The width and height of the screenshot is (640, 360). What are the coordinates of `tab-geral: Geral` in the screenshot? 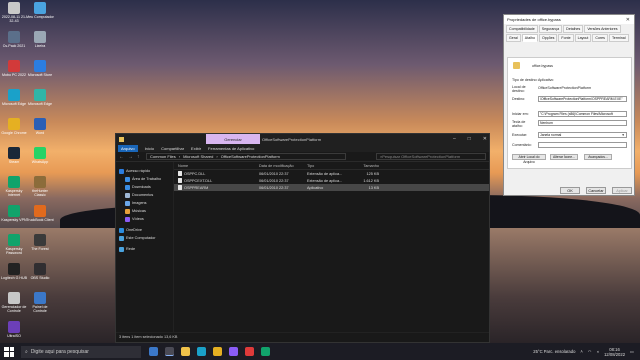 It's located at (513, 38).